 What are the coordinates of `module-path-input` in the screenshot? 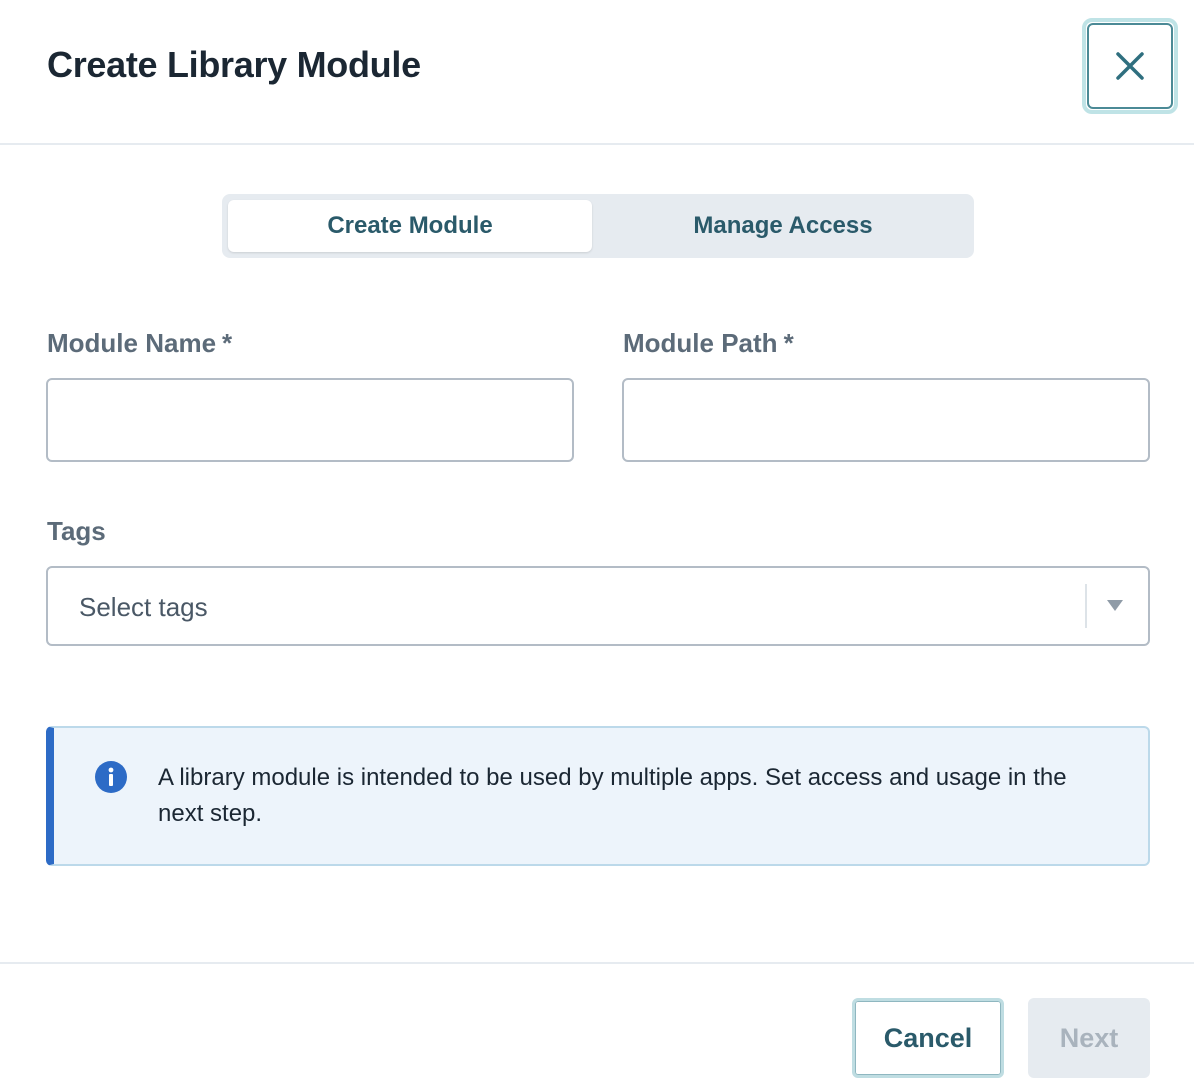 It's located at (886, 420).